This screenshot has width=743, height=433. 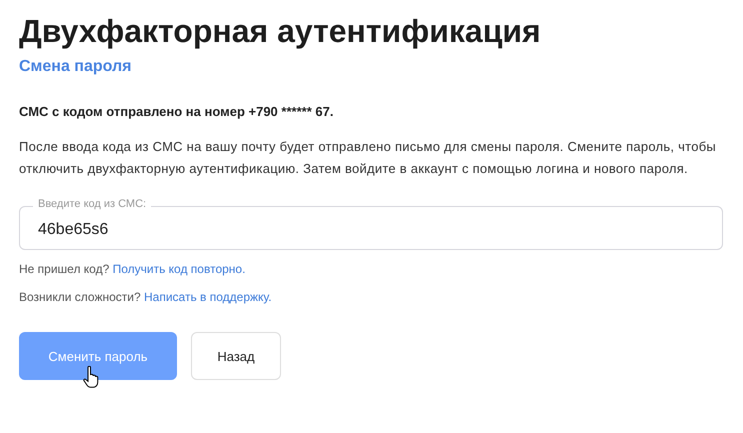 I want to click on description-text: После ввода кода из СМС на вашу почту будет отправлено письмо для смены пароля. Смените пароль, чтобы отключить двухфакторную аутентификацию. Затем войдите в аккаунт с помощью логина и нового пароля., so click(x=368, y=158).